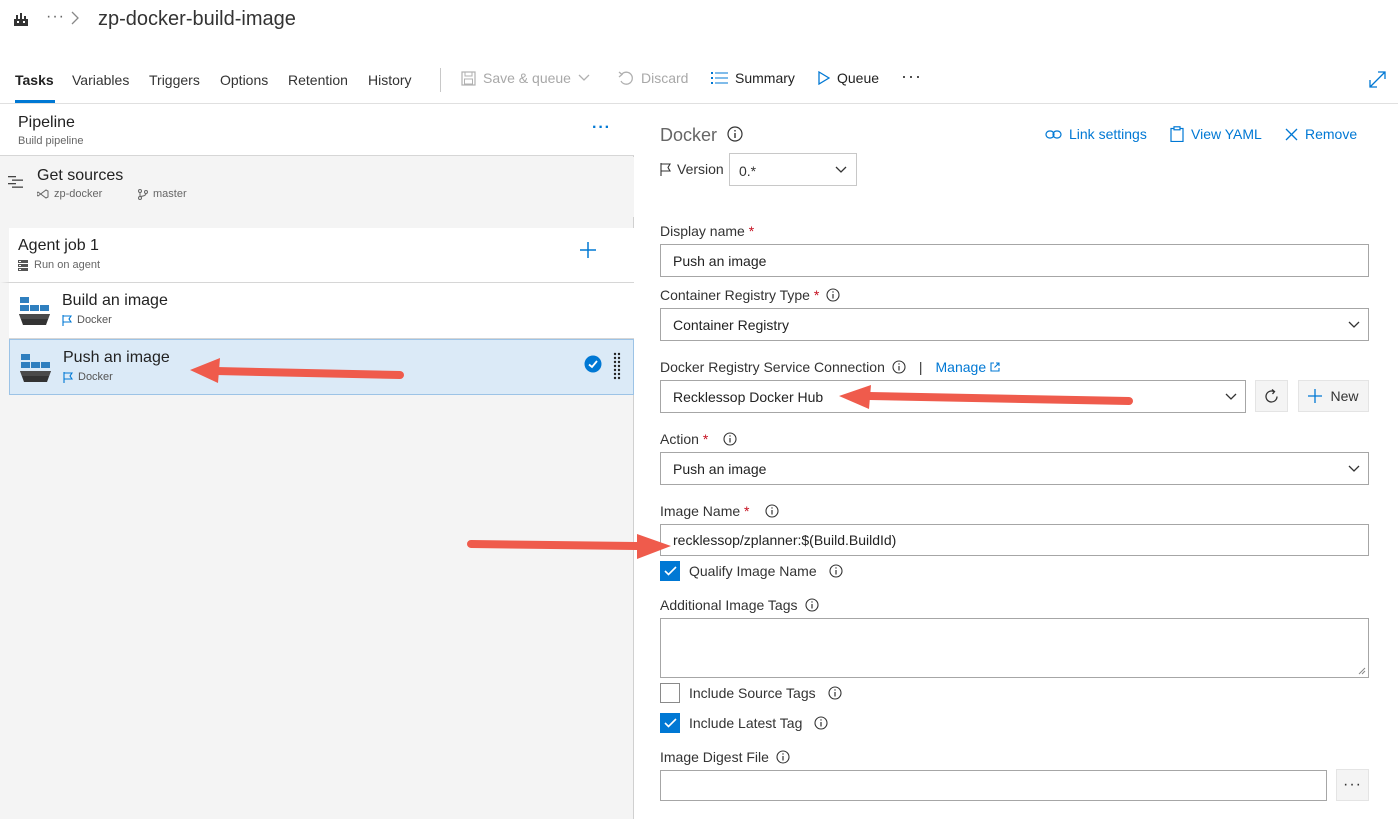 The height and width of the screenshot is (819, 1398). Describe the element at coordinates (968, 367) in the screenshot. I see `manage-link: Manage` at that location.